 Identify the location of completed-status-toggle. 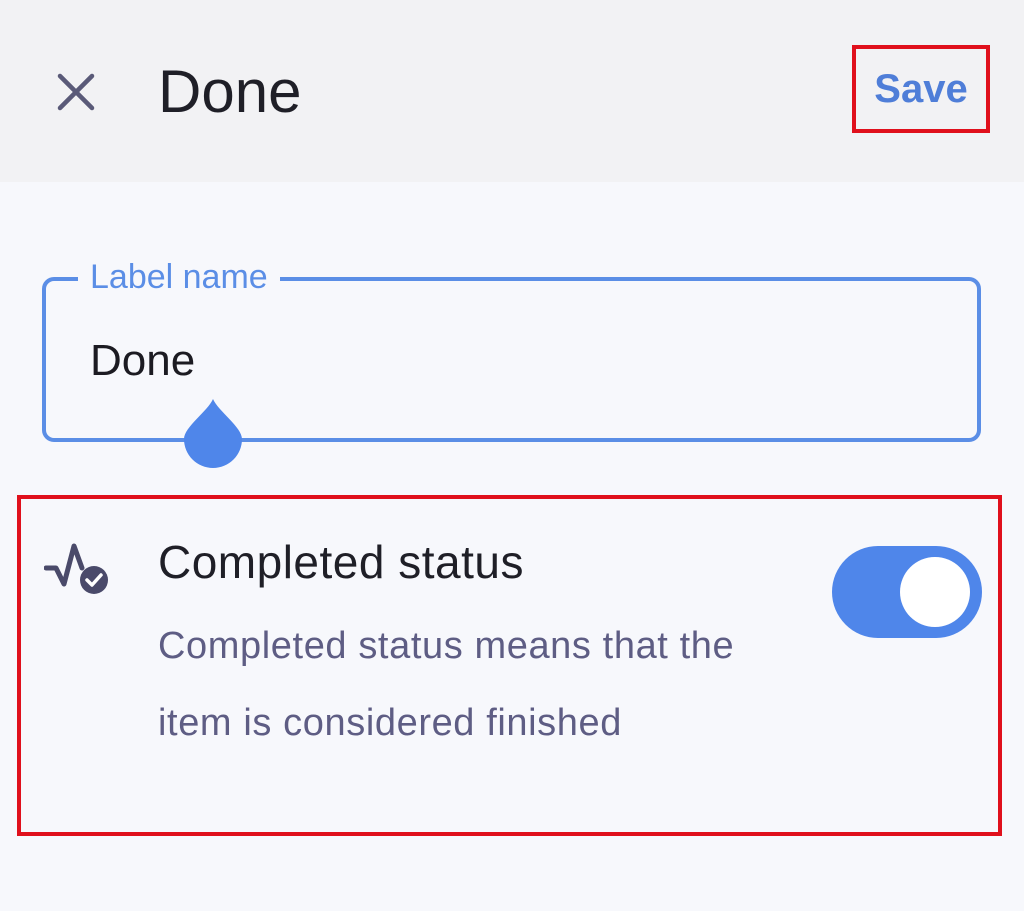
(907, 592).